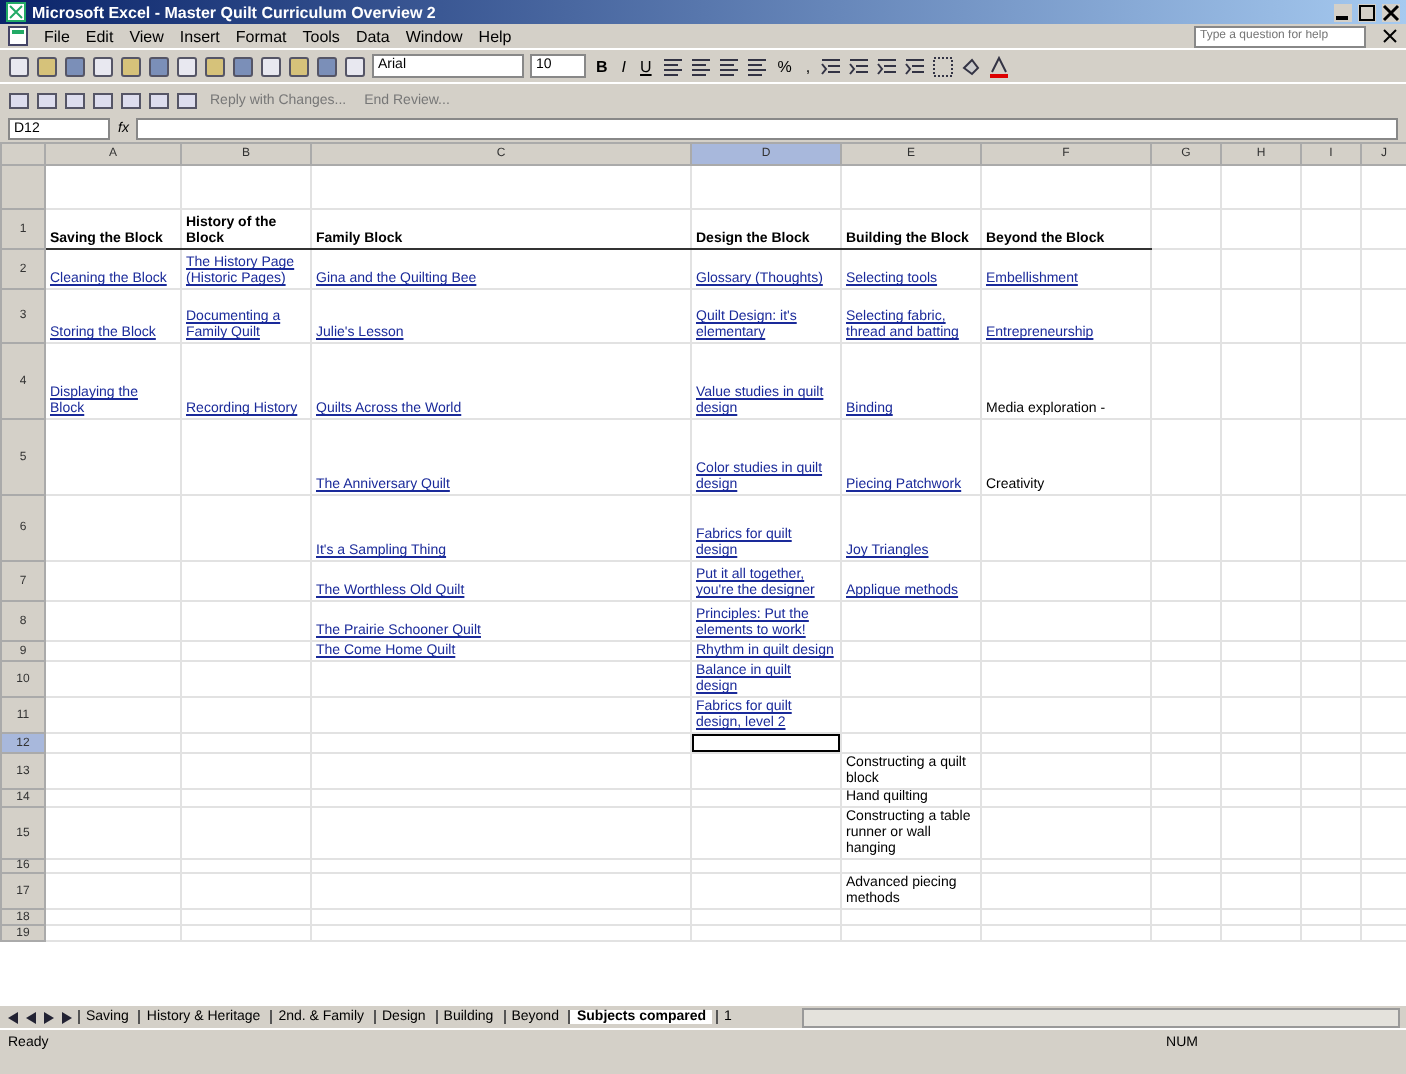 The height and width of the screenshot is (1074, 1406). What do you see at coordinates (99, 36) in the screenshot?
I see `menu-item: Edit` at bounding box center [99, 36].